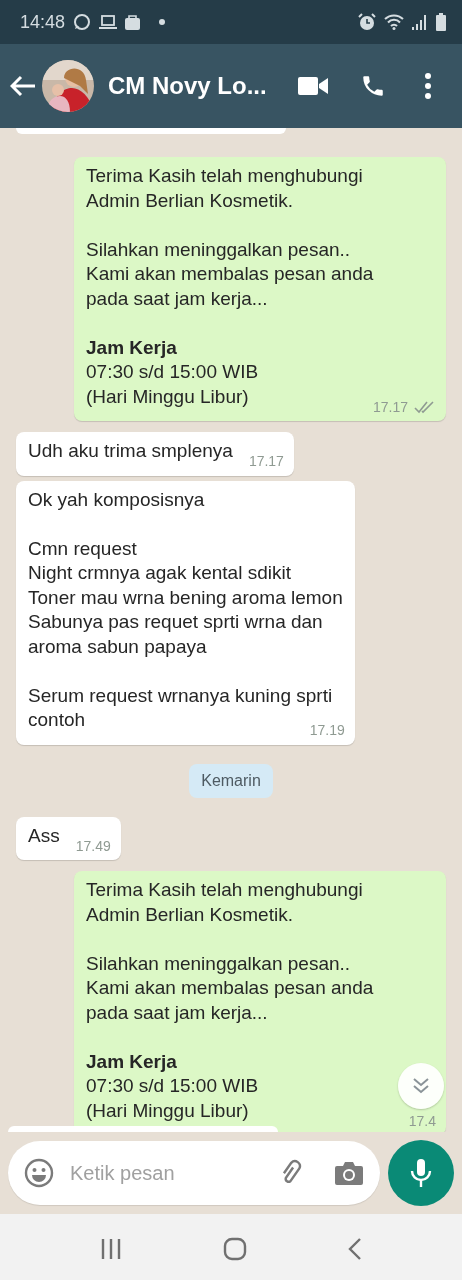 Image resolution: width=462 pixels, height=1280 pixels. What do you see at coordinates (43, 22) in the screenshot?
I see `clock-time: 14:48` at bounding box center [43, 22].